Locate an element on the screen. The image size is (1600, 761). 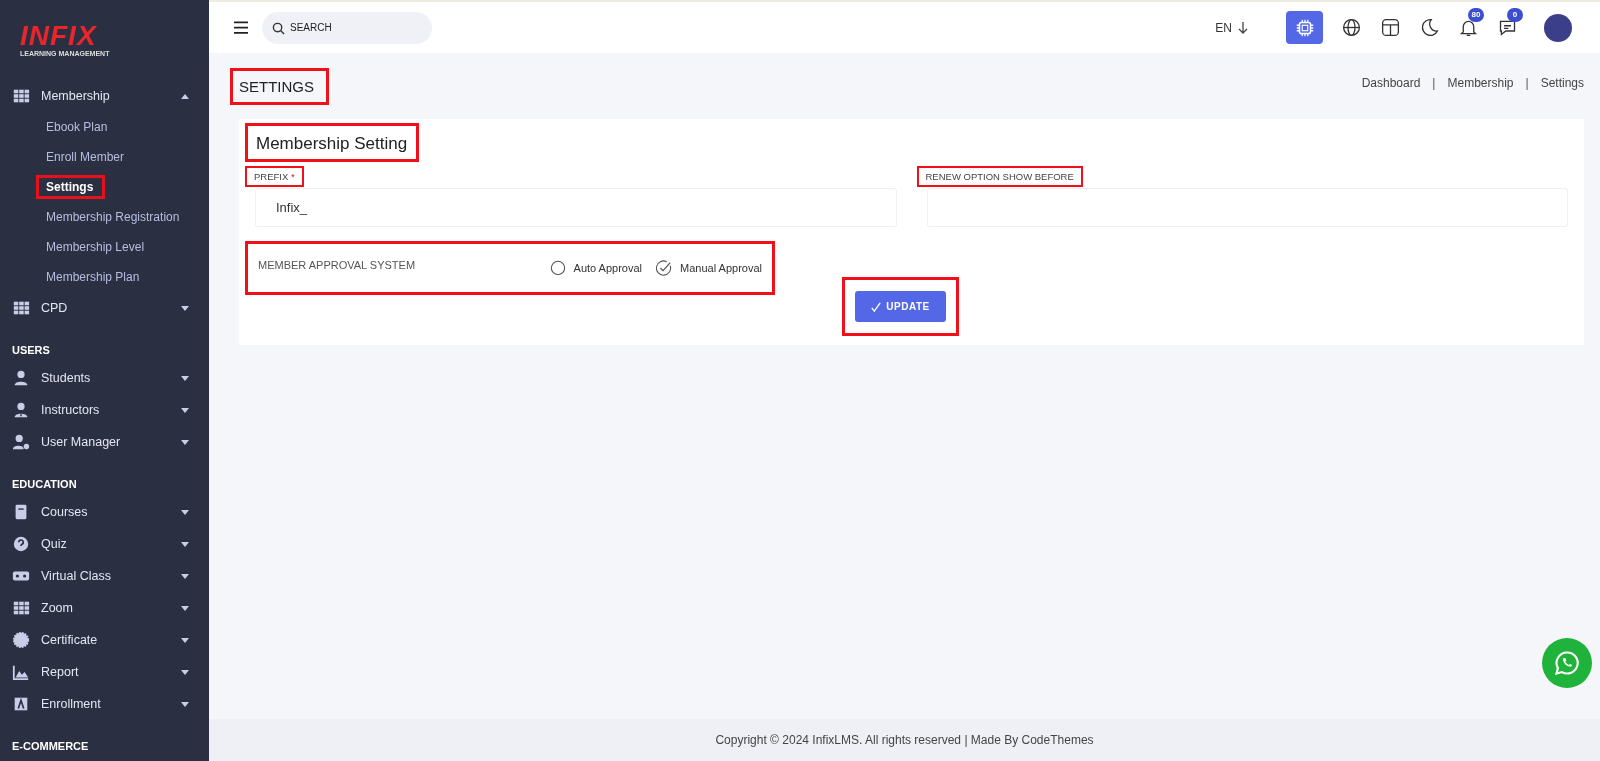
search-icon is located at coordinates (278, 28).